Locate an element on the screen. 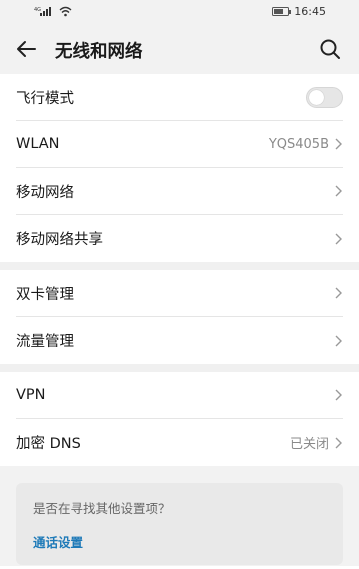 Image resolution: width=359 pixels, height=569 pixels. row-label: 双卡管理 is located at coordinates (45, 294).